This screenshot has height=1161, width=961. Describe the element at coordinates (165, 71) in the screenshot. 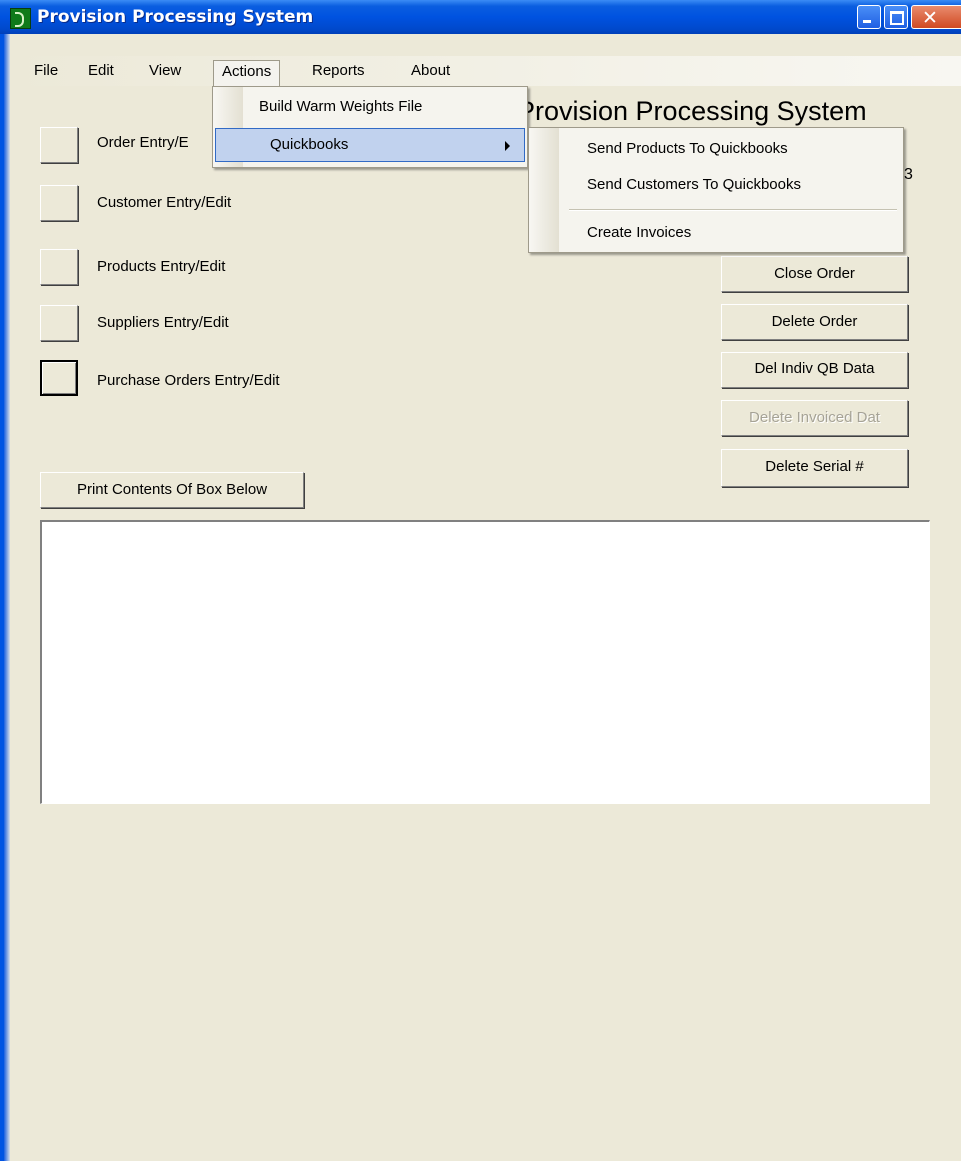

I see `menu-view: View` at that location.